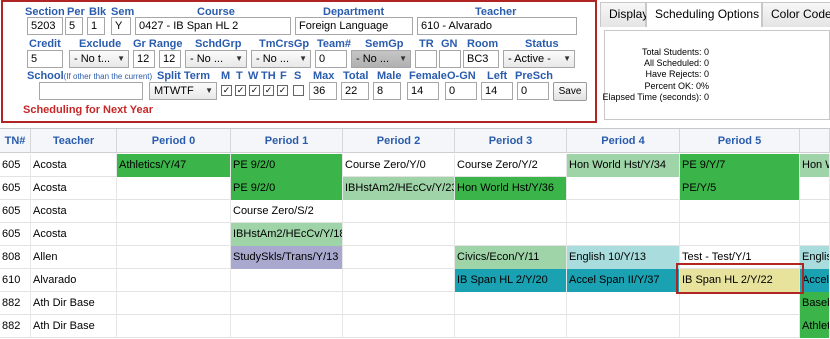 Image resolution: width=830 pixels, height=339 pixels. I want to click on blk-field: 1, so click(96, 26).